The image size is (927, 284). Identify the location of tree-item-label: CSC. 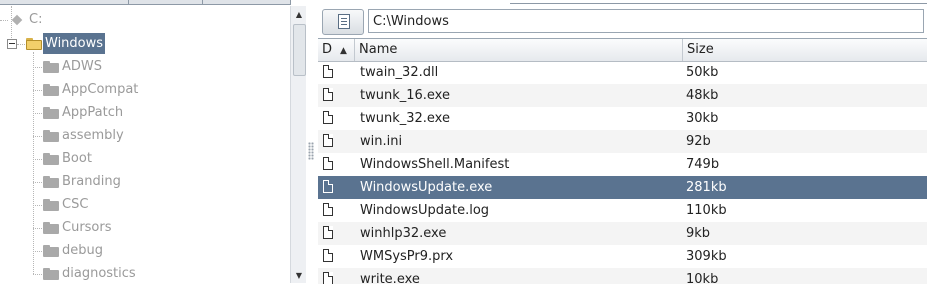
(75, 204).